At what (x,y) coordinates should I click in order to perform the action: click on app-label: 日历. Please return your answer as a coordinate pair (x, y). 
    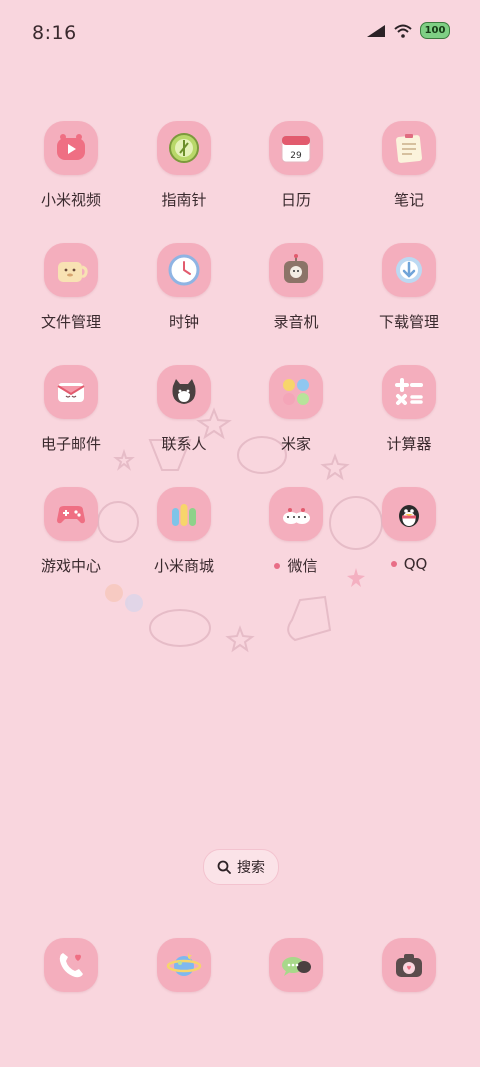
    Looking at the image, I should click on (295, 200).